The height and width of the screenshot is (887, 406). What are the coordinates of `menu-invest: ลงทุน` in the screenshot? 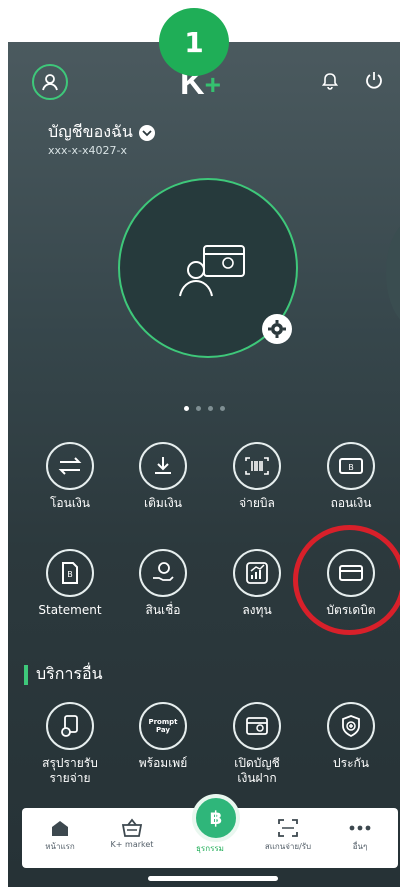 It's located at (257, 583).